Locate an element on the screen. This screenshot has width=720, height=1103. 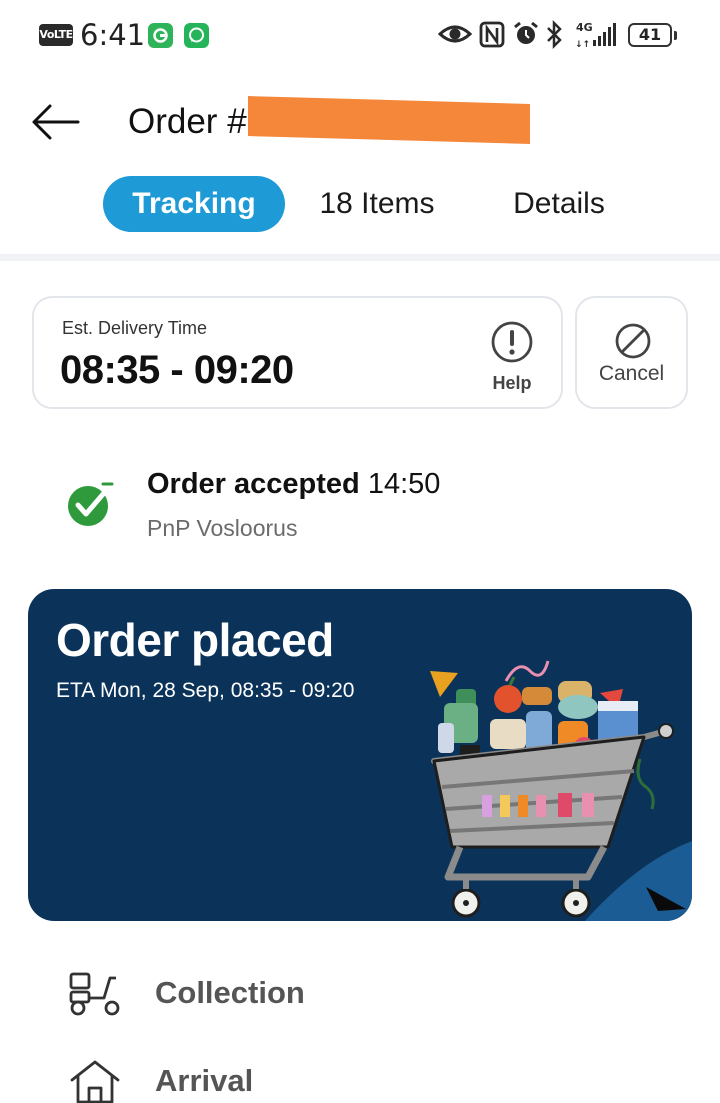
tab-items: 18 Items is located at coordinates (377, 204).